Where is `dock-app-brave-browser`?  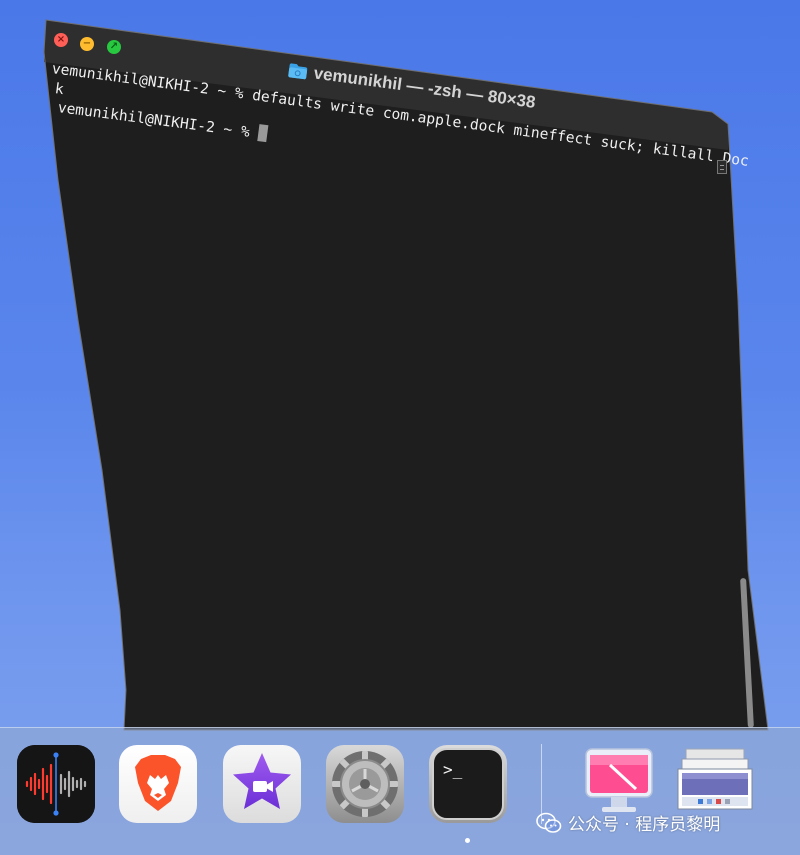 dock-app-brave-browser is located at coordinates (158, 784).